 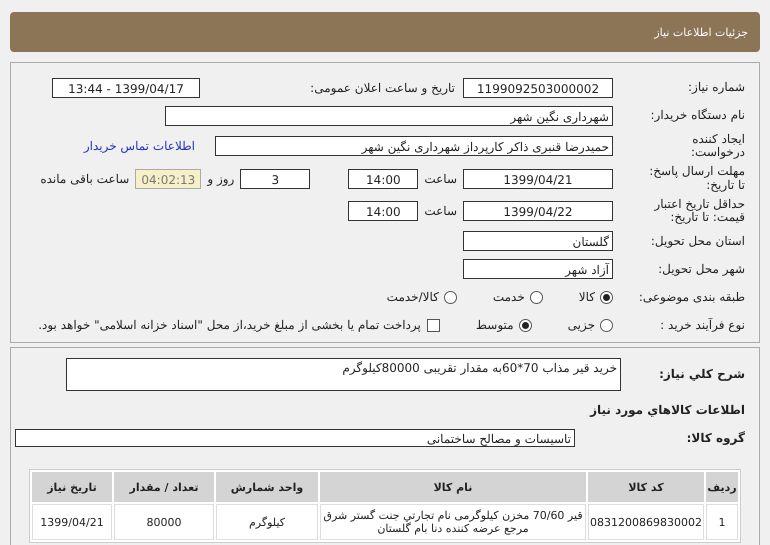 What do you see at coordinates (267, 522) in the screenshot?
I see `table-cell: کیلوگرم` at bounding box center [267, 522].